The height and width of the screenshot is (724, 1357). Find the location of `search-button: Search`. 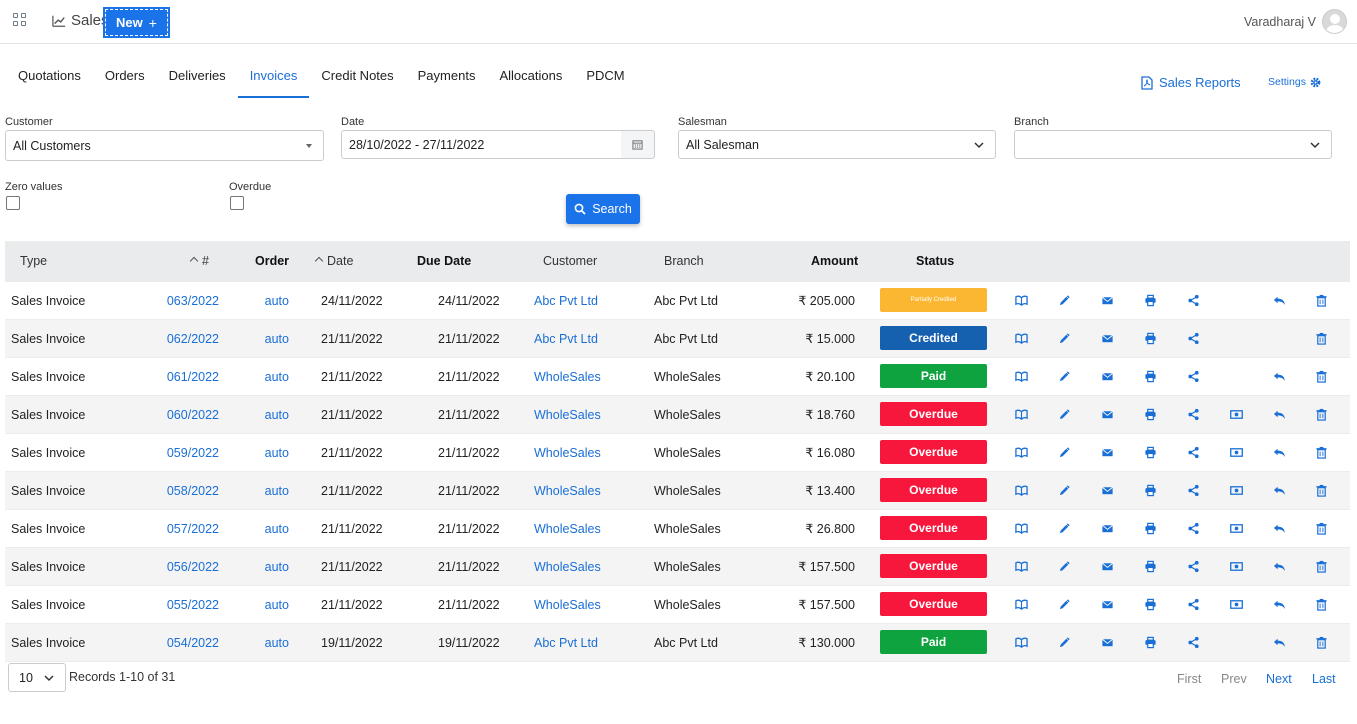

search-button: Search is located at coordinates (603, 209).